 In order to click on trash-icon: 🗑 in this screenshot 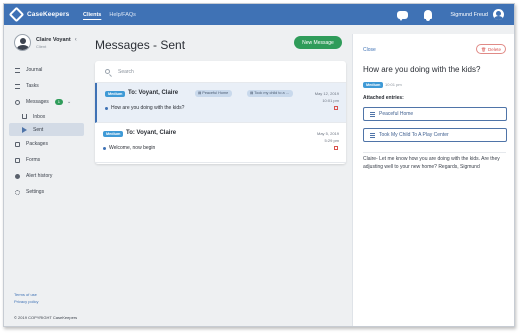, I will do `click(483, 49)`.